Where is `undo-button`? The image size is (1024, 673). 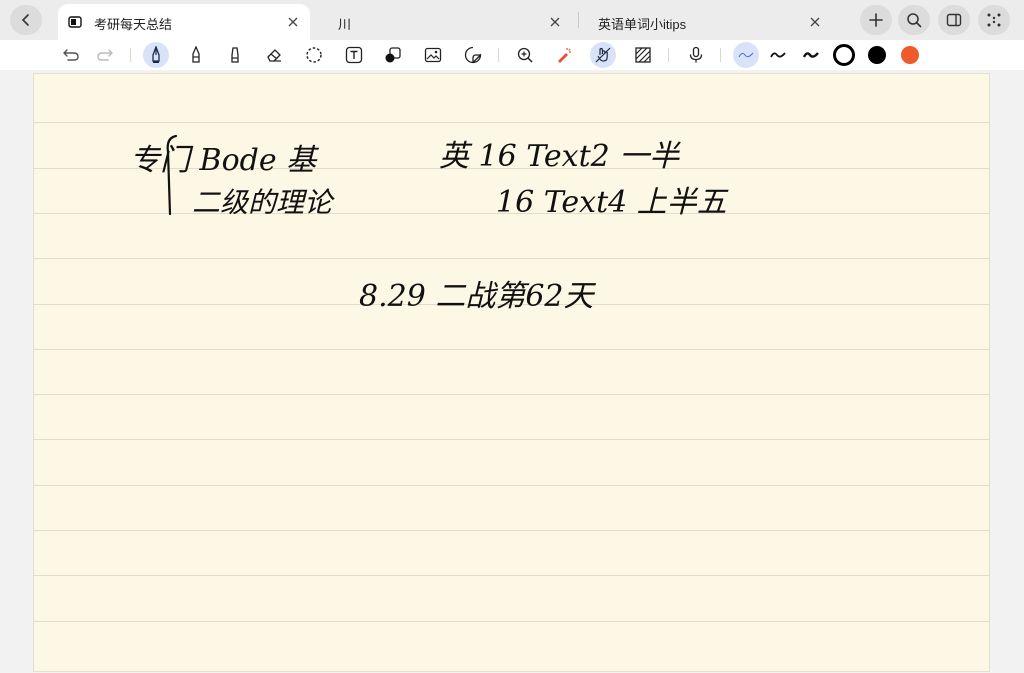 undo-button is located at coordinates (71, 55).